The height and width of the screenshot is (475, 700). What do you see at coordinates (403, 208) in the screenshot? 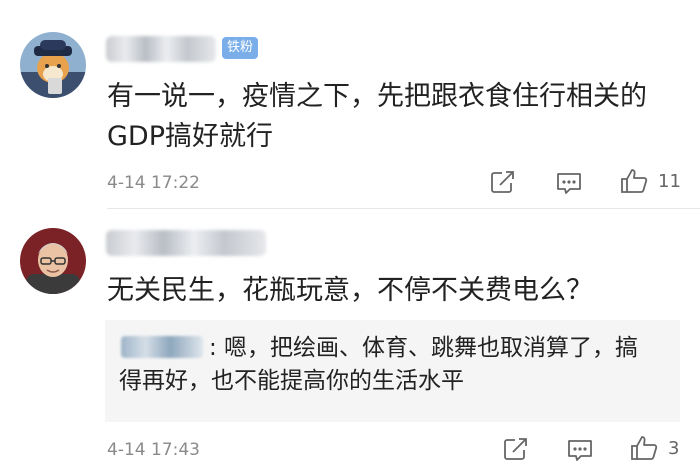
I see `divider` at bounding box center [403, 208].